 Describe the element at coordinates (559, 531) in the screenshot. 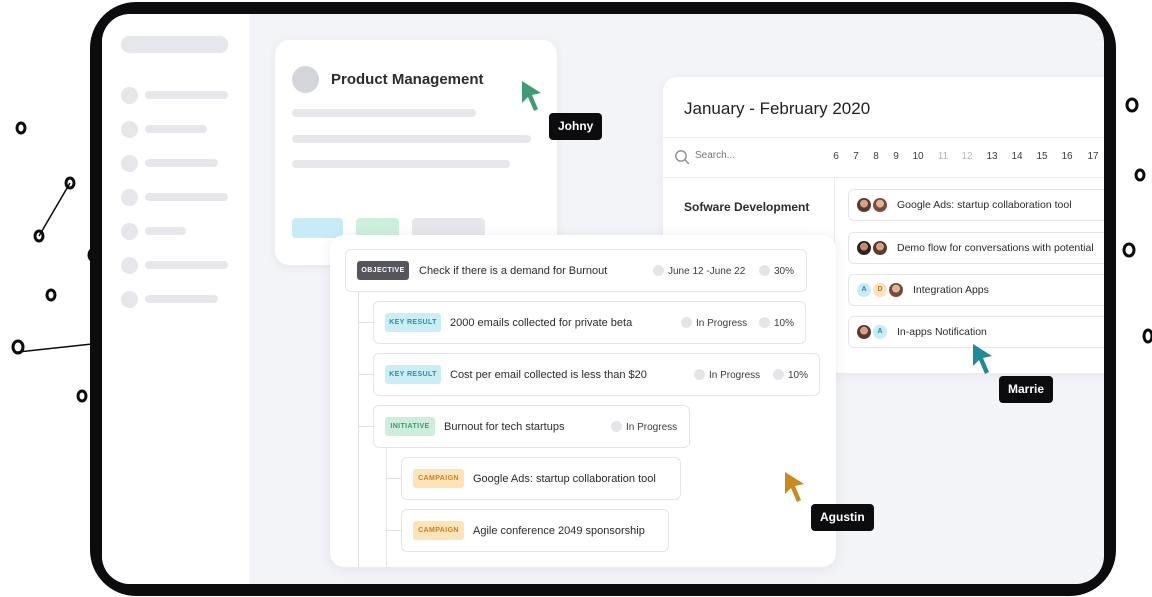

I see `campaign-label: Agile conference 2049 sponsorship` at that location.